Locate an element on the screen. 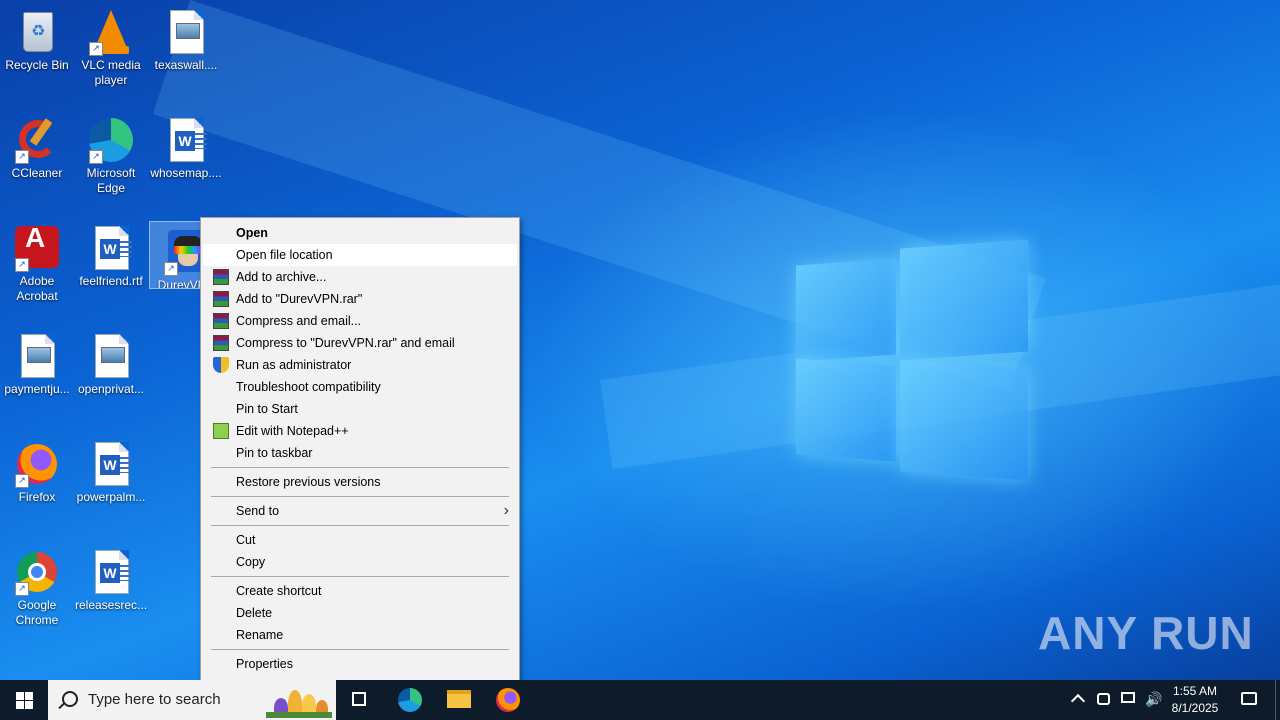 This screenshot has height=720, width=1280. tray-volume: 🔊 is located at coordinates (1152, 700).